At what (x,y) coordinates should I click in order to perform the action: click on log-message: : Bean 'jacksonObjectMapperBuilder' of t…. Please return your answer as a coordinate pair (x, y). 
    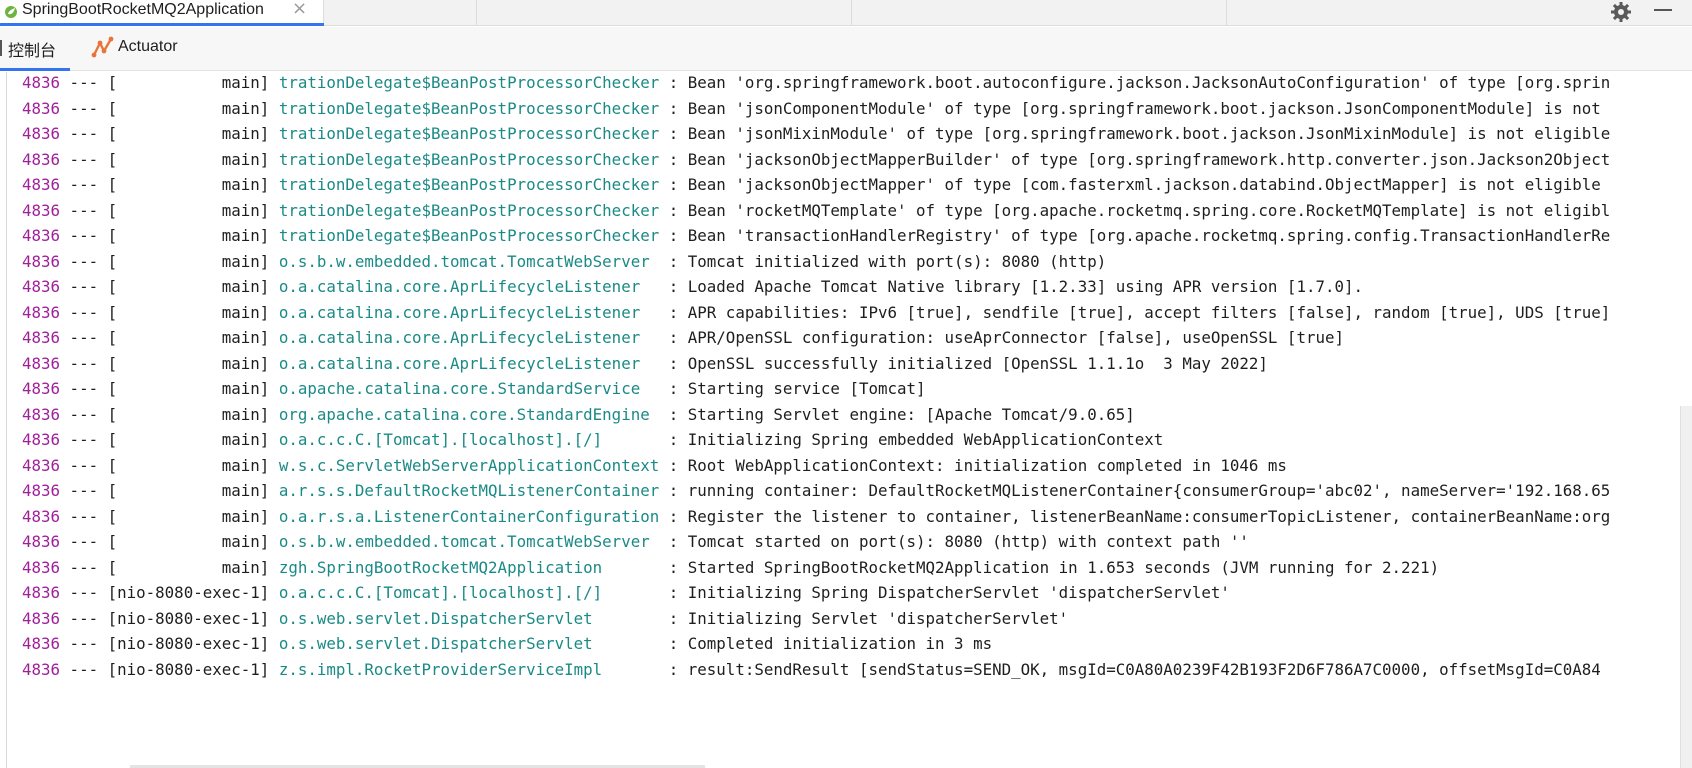
    Looking at the image, I should click on (1135, 159).